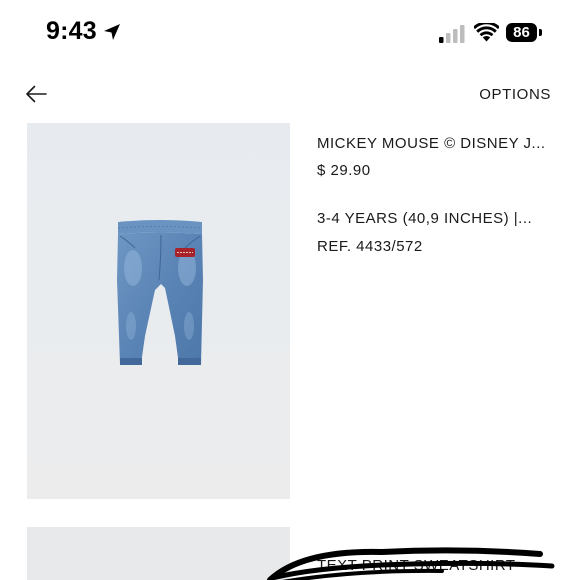 The height and width of the screenshot is (580, 580). Describe the element at coordinates (452, 34) in the screenshot. I see `cellular-signal-icon` at that location.